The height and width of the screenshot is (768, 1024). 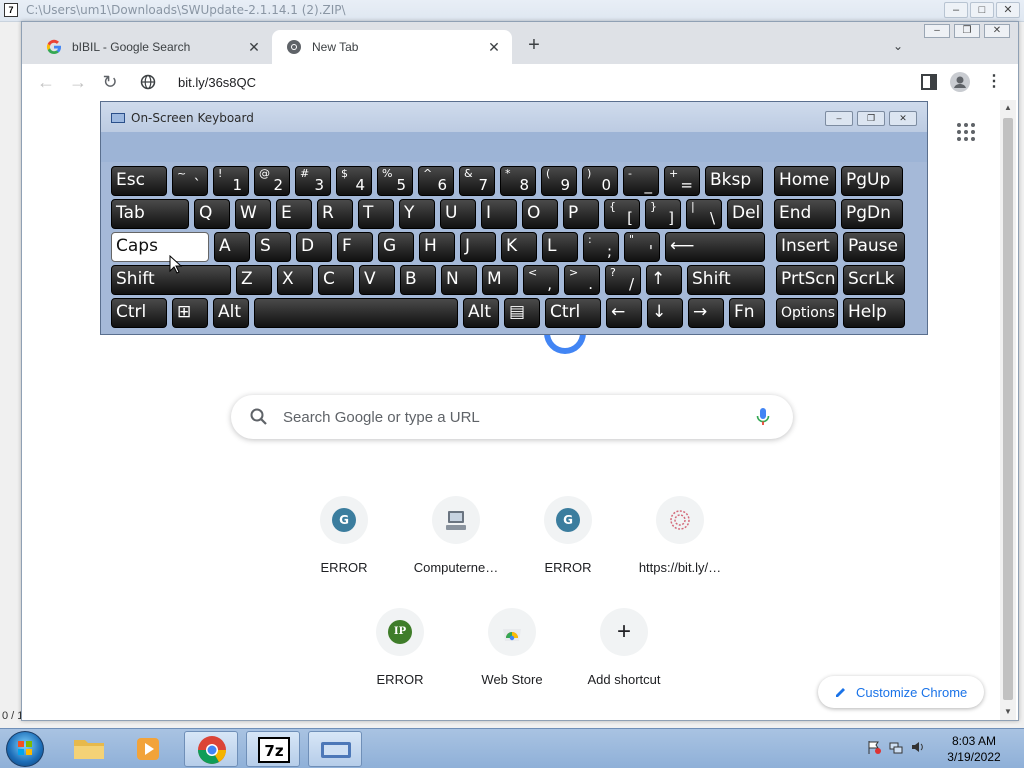 I want to click on key-e: E, so click(x=294, y=214).